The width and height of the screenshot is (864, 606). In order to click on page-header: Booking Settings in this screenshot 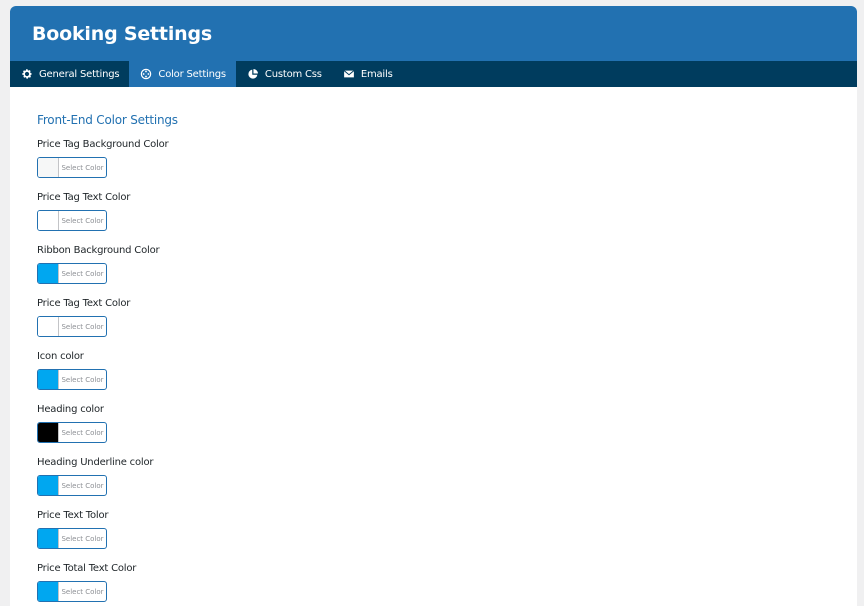, I will do `click(433, 33)`.